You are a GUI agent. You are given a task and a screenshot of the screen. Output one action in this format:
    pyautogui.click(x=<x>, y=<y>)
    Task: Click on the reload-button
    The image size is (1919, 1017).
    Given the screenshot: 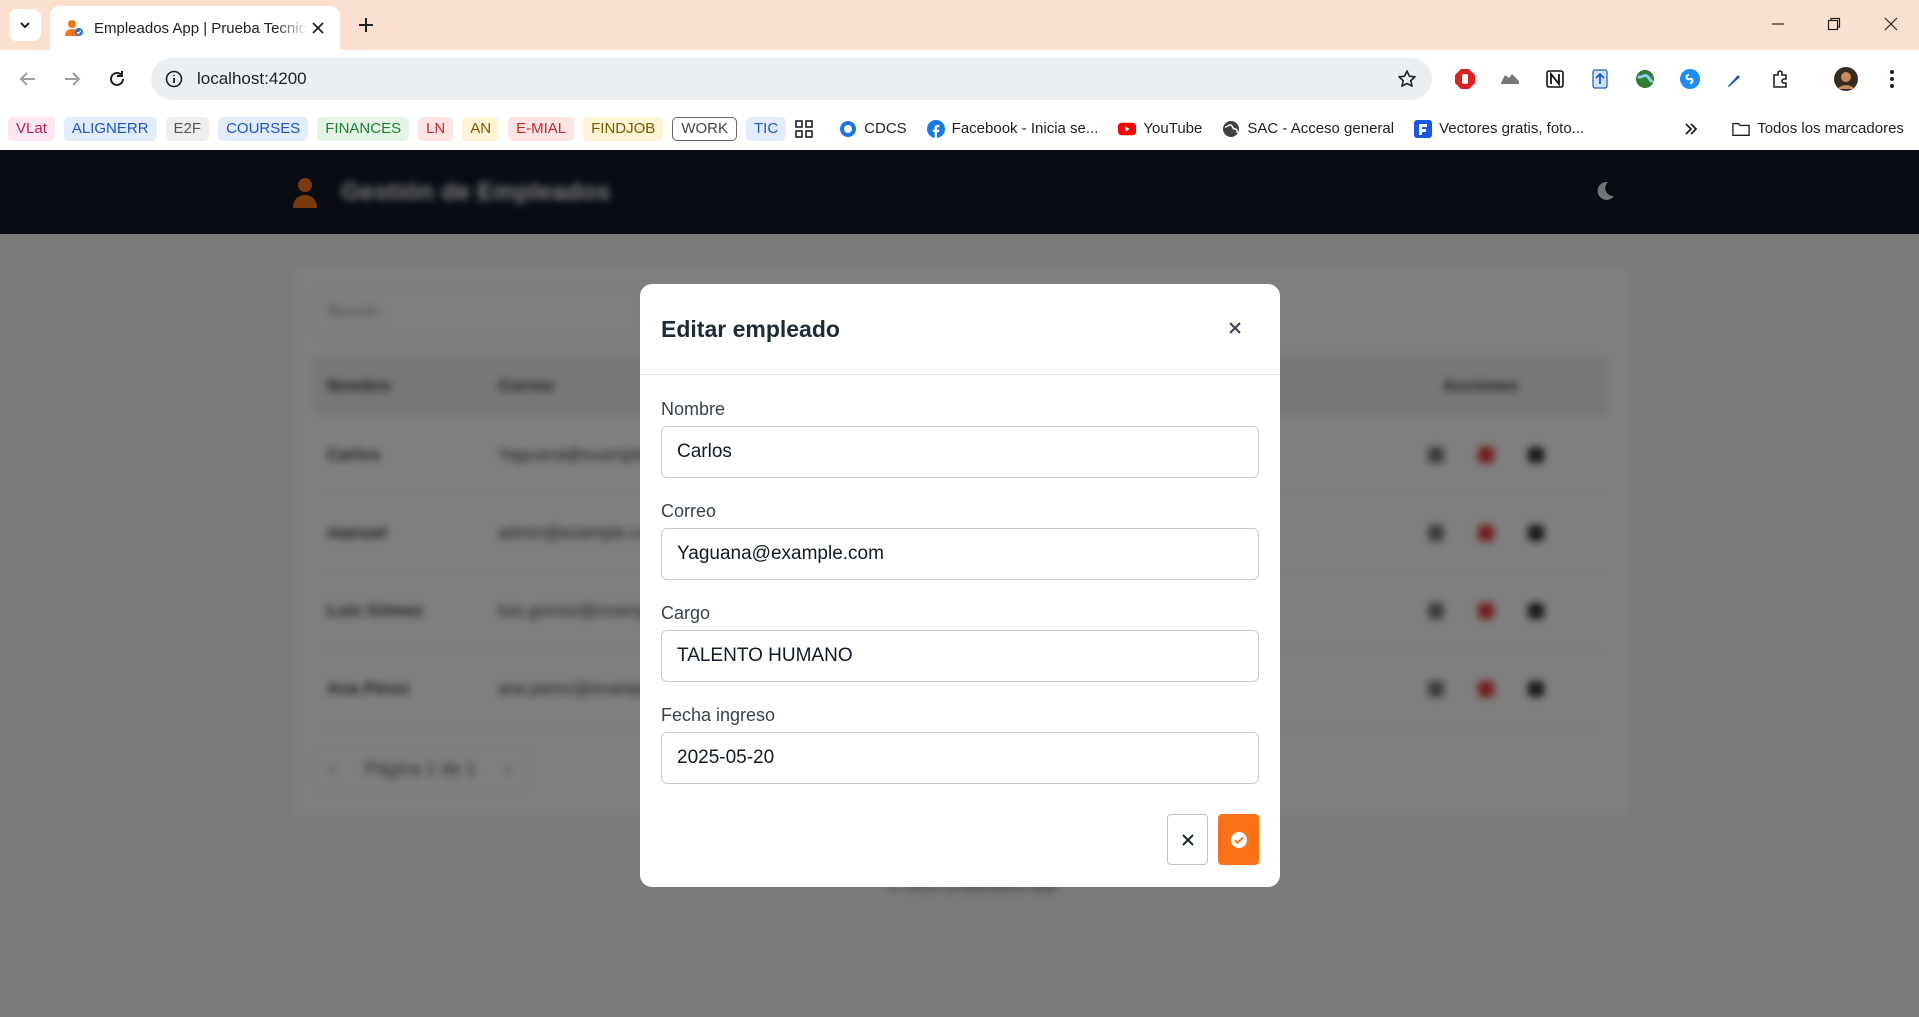 What is the action you would take?
    pyautogui.click(x=117, y=79)
    